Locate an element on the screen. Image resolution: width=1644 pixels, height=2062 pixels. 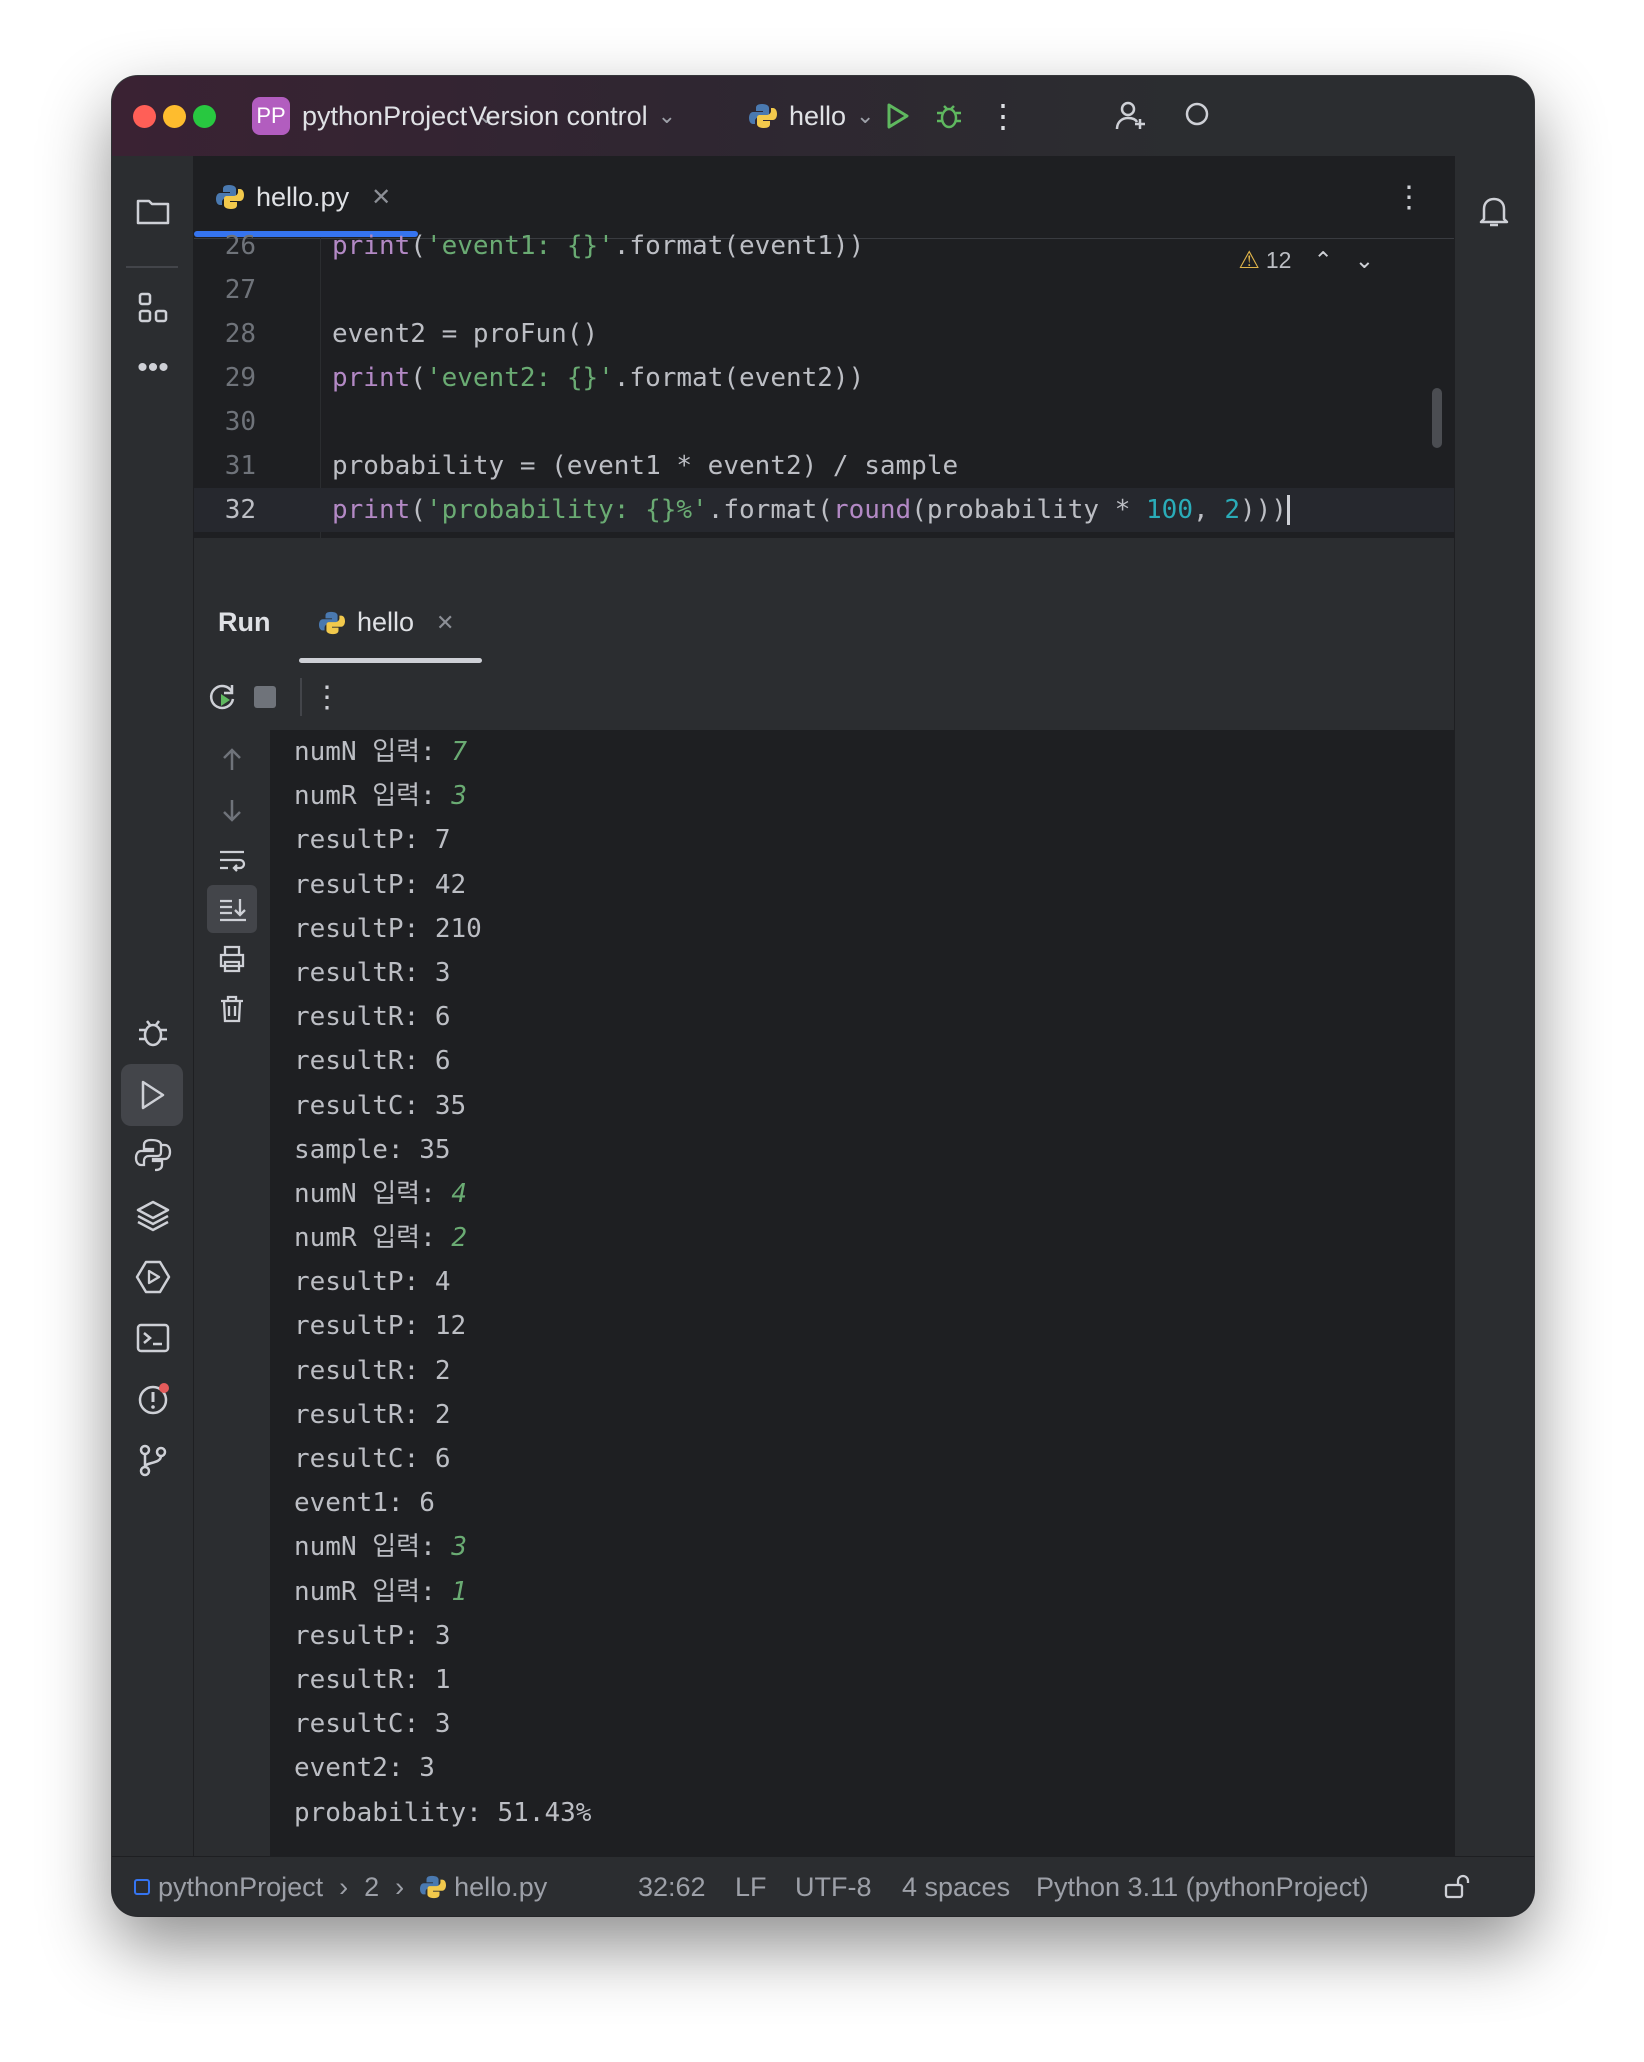
bug-icon is located at coordinates (949, 117).